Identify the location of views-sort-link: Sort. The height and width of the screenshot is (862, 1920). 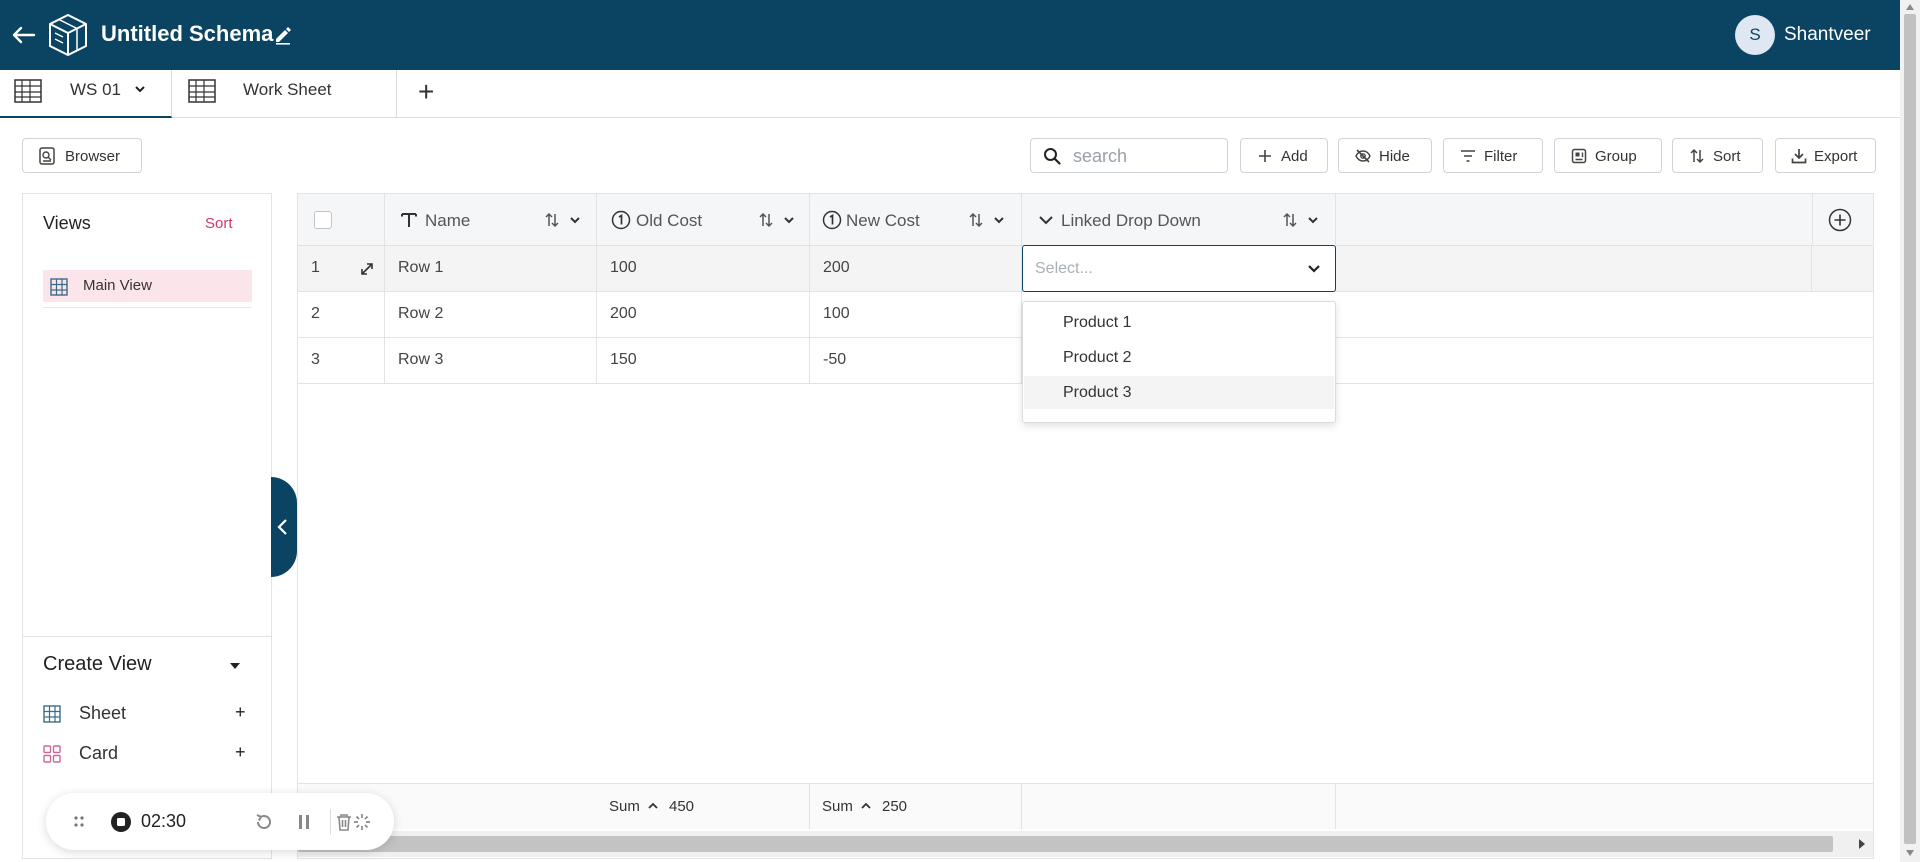
(219, 223).